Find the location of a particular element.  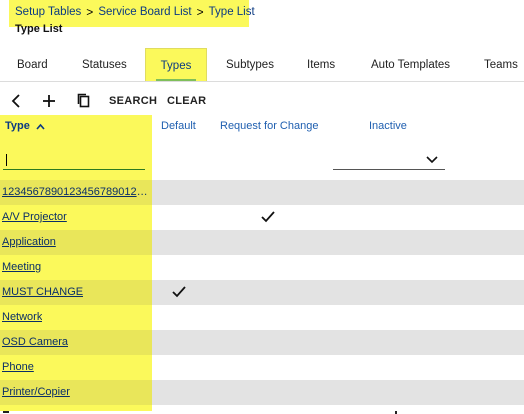

breadcrumb-service-board-list: Service Board List is located at coordinates (144, 12).